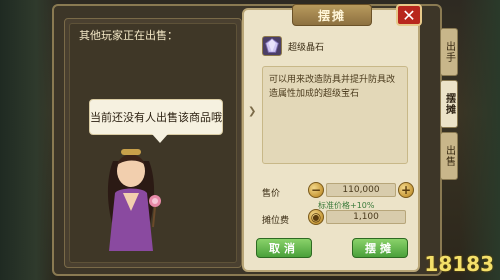 The width and height of the screenshot is (500, 280). What do you see at coordinates (284, 248) in the screenshot?
I see `cancel-button: 取消` at bounding box center [284, 248].